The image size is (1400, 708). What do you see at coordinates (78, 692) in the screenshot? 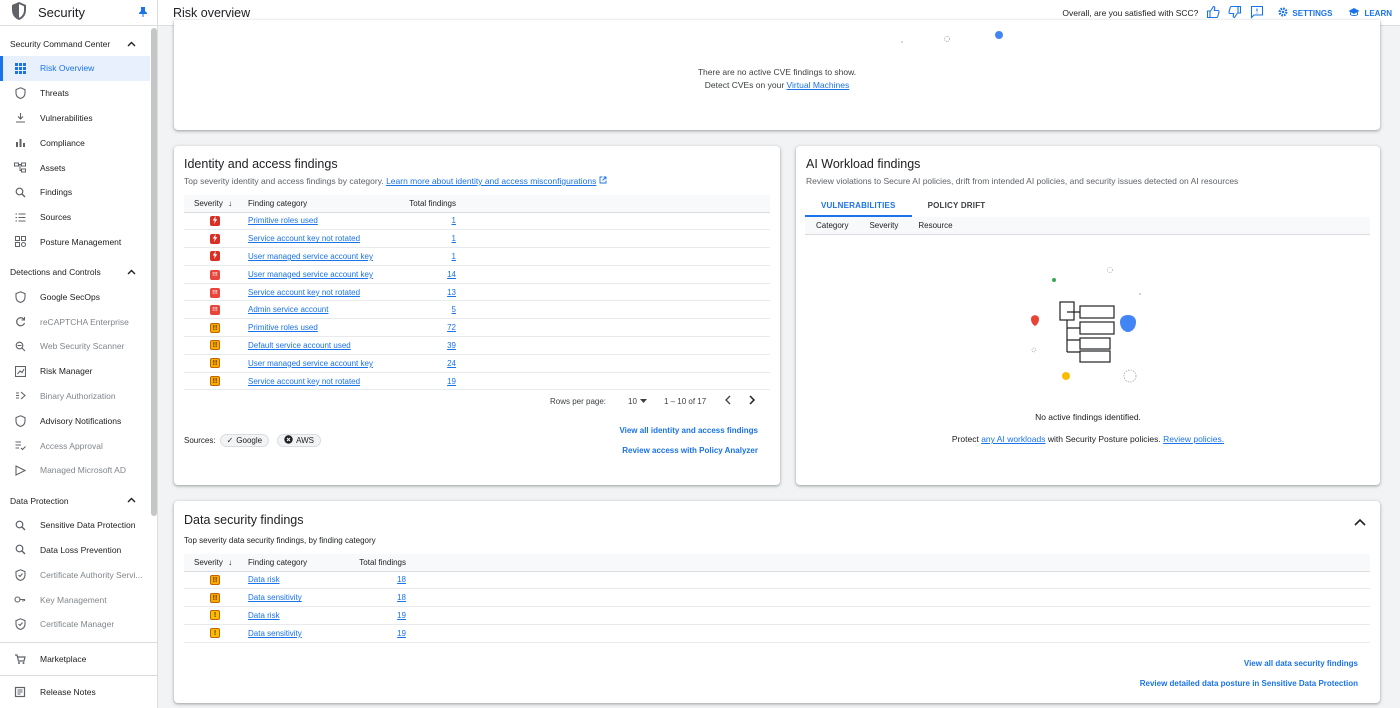
I see `sidebar-item-release-notes: Release Notes` at bounding box center [78, 692].